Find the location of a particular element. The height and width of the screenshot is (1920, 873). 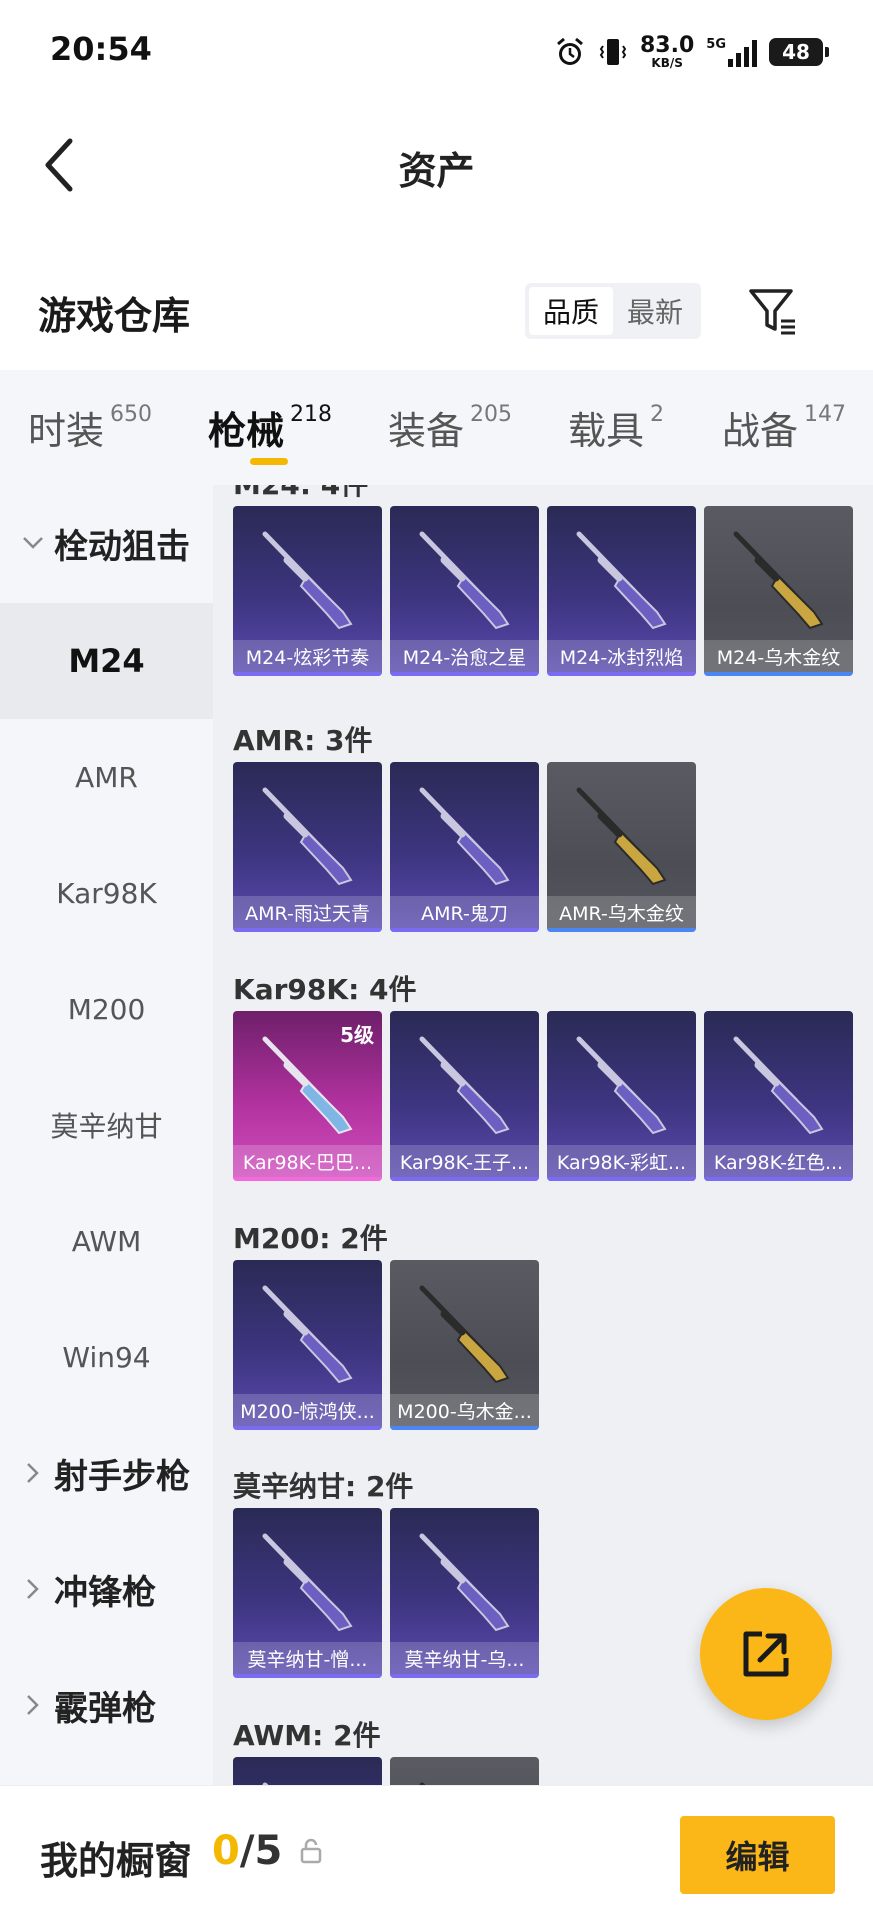

tab-label: 载具 is located at coordinates (606, 431).